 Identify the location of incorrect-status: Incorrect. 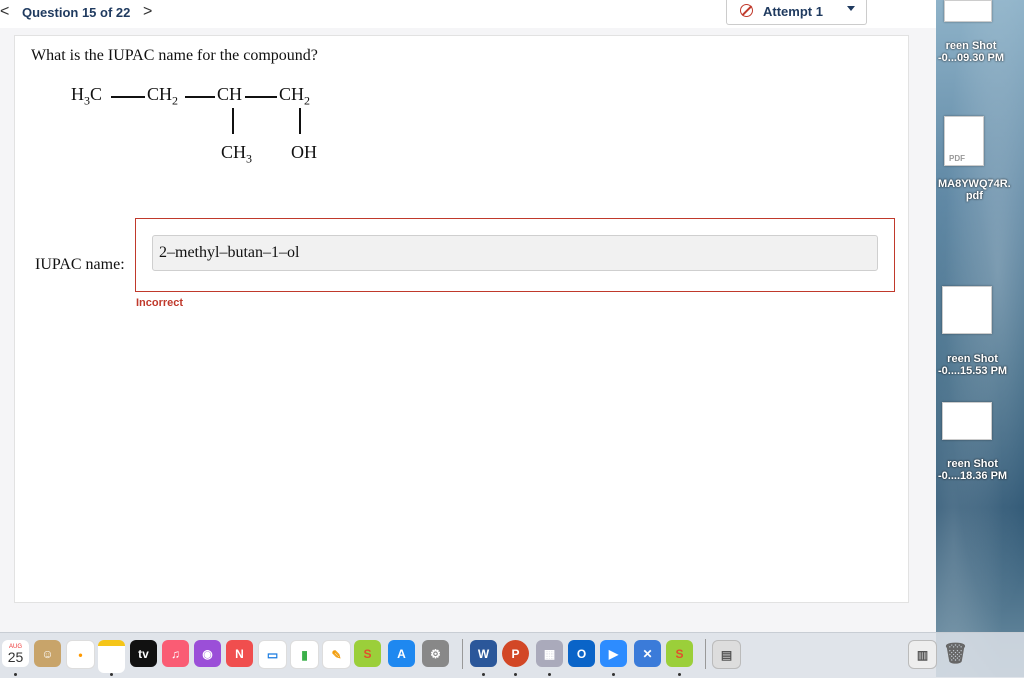
(160, 303).